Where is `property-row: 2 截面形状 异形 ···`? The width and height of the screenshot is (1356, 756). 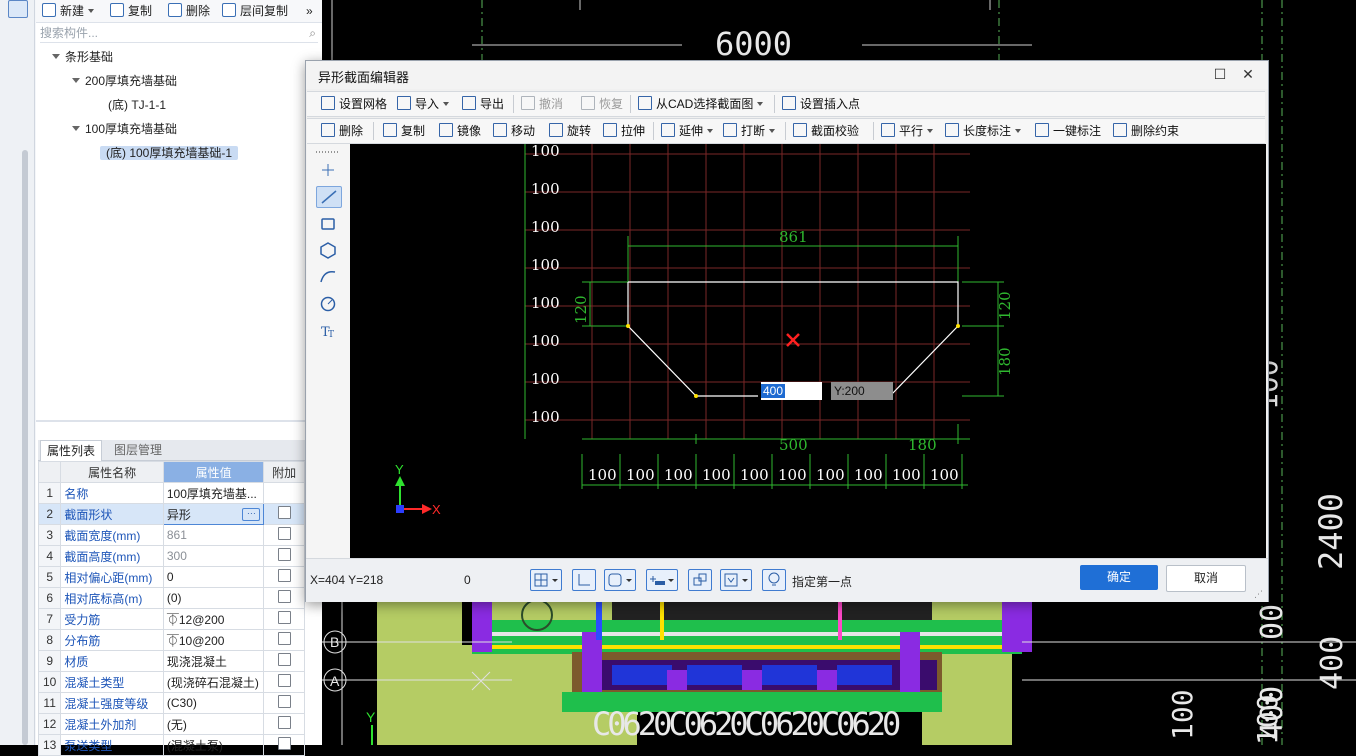 property-row: 2 截面形状 异形 ··· is located at coordinates (171, 514).